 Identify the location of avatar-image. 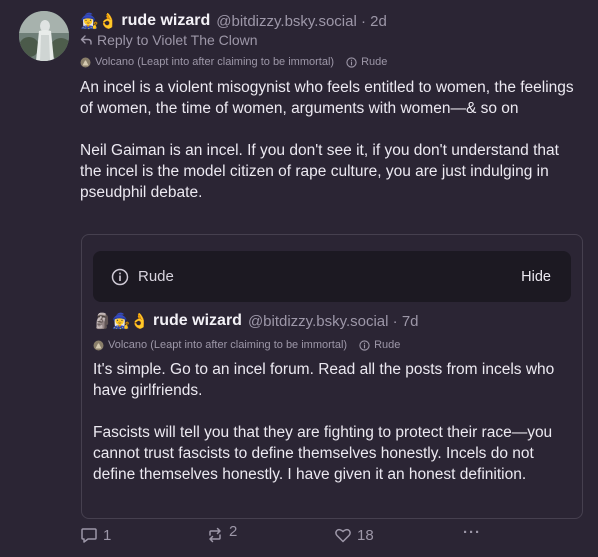
(44, 36).